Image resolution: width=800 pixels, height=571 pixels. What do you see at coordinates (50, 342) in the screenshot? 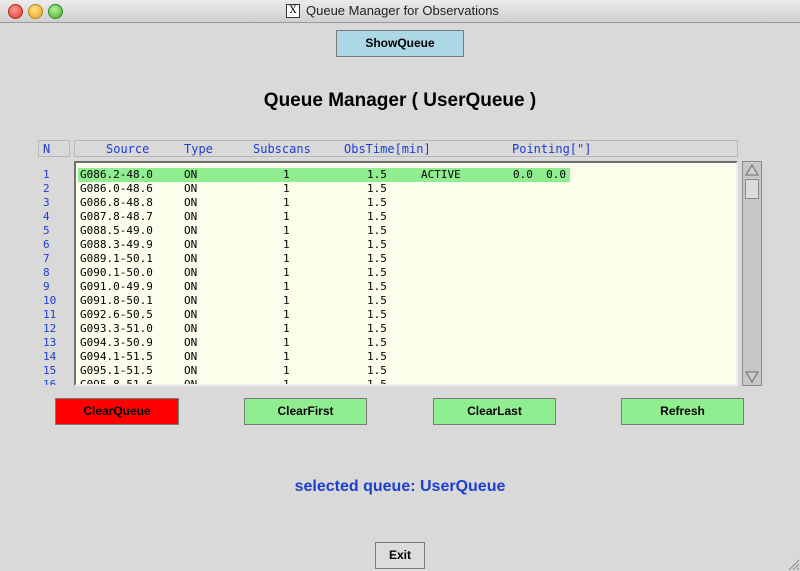
I see `row-number: 13` at bounding box center [50, 342].